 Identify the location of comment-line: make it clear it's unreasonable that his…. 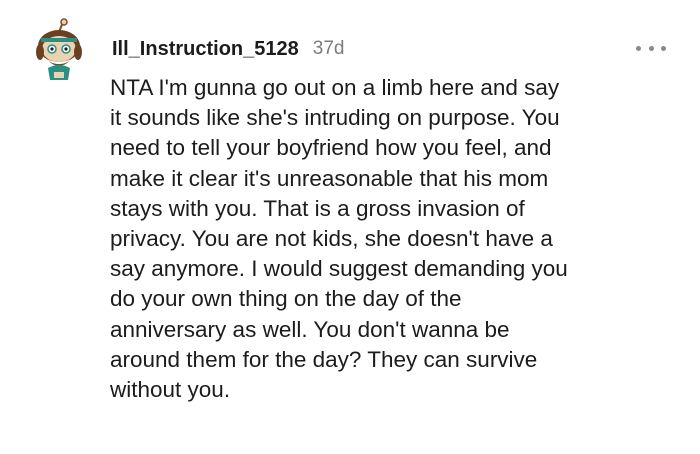
(329, 178).